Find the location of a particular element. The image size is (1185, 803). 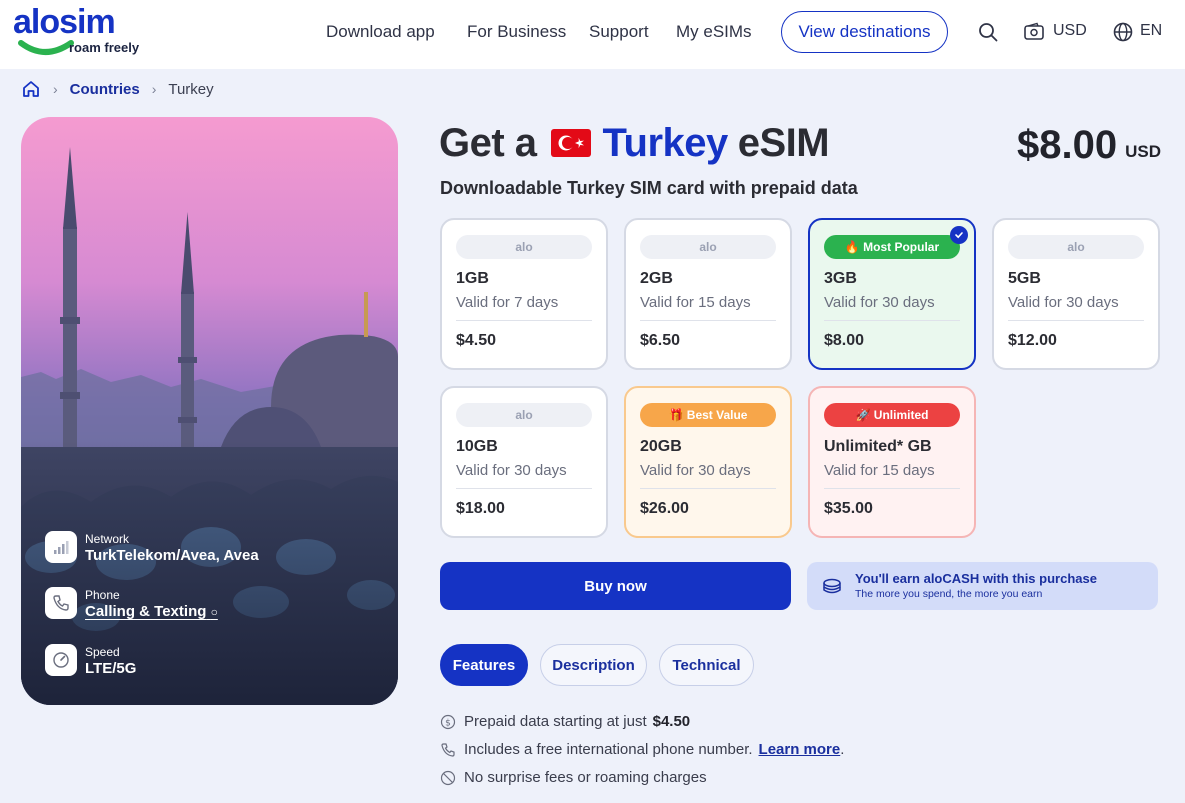

nav-for-business: For Business is located at coordinates (516, 32).